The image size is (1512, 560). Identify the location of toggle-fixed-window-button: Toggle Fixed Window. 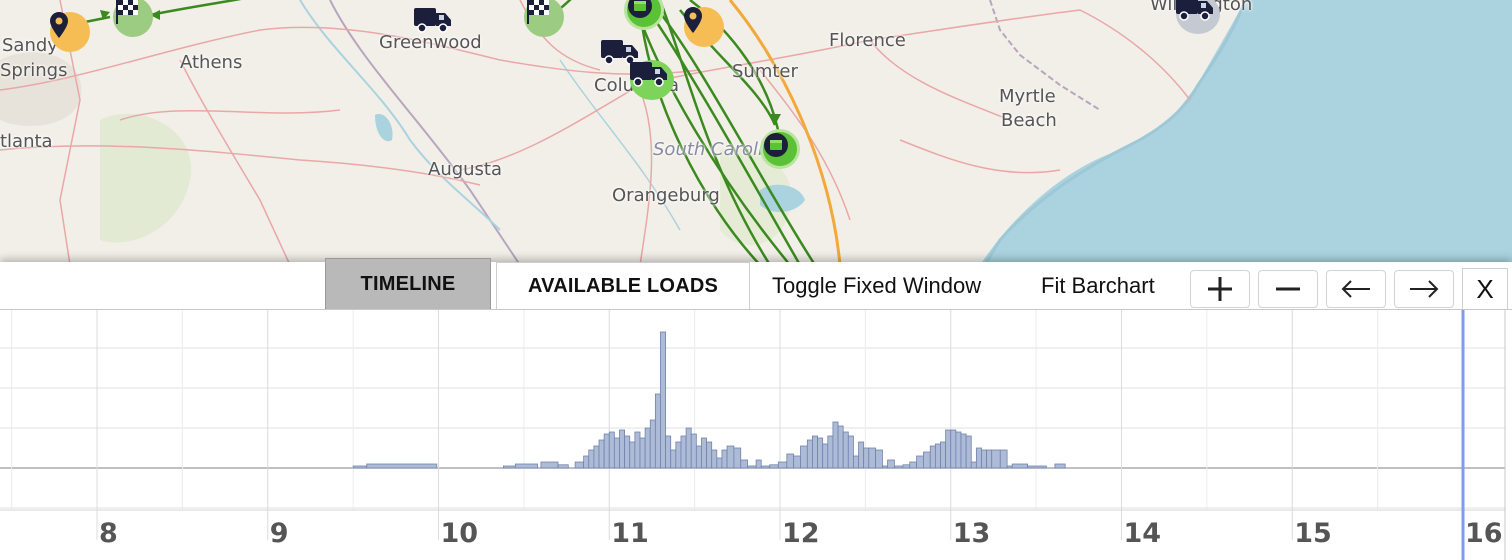
(876, 286).